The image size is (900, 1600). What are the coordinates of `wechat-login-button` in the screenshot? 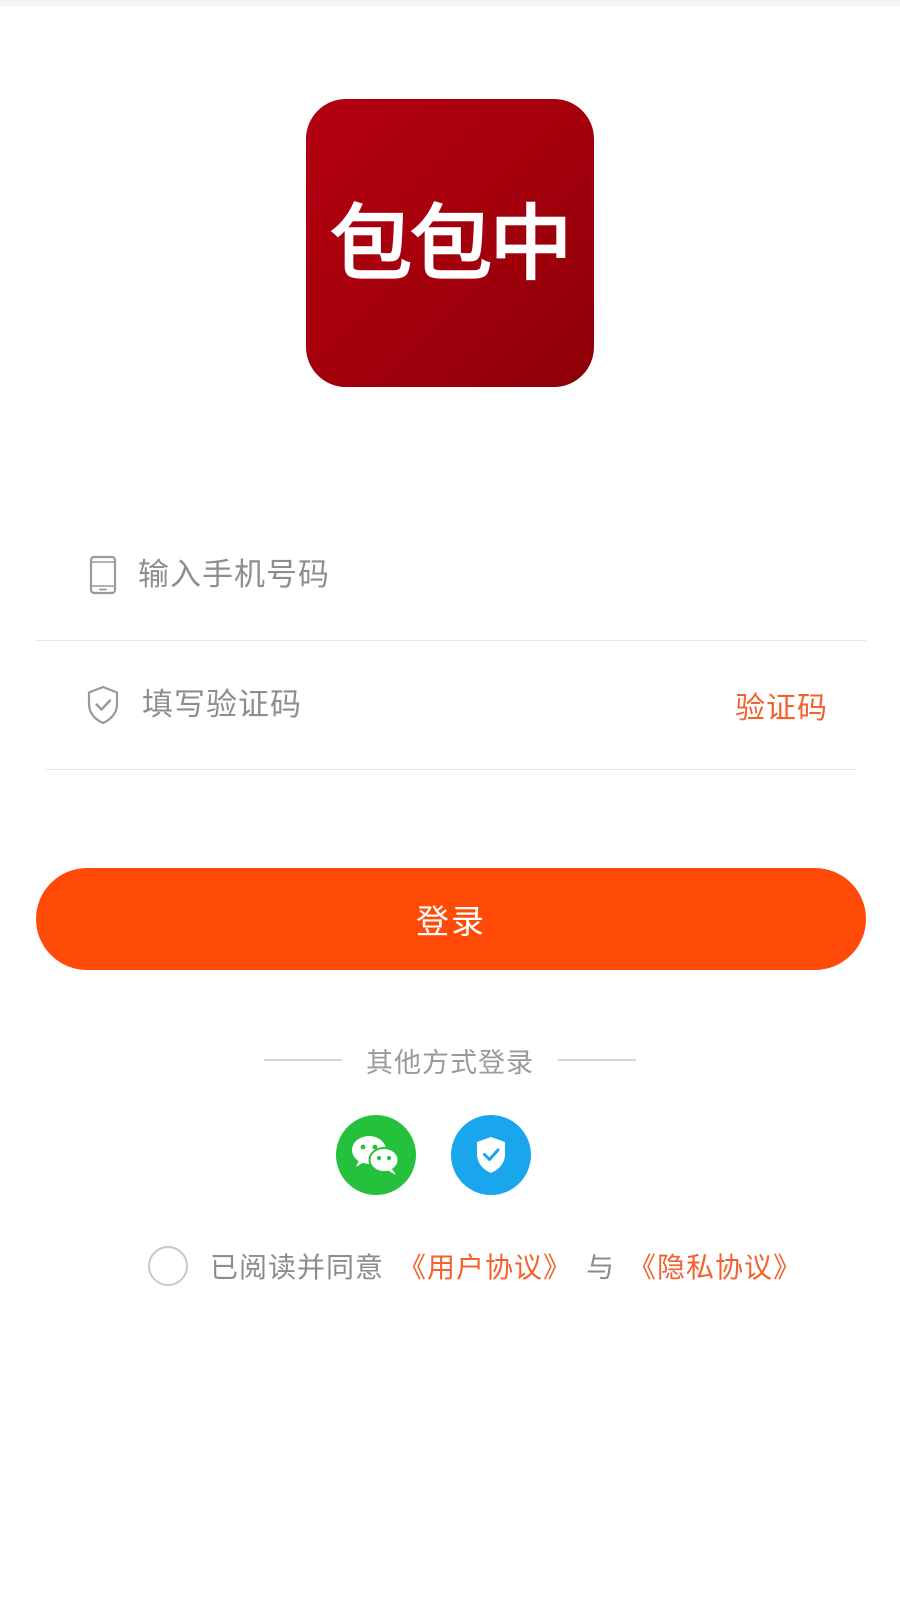 It's located at (376, 1155).